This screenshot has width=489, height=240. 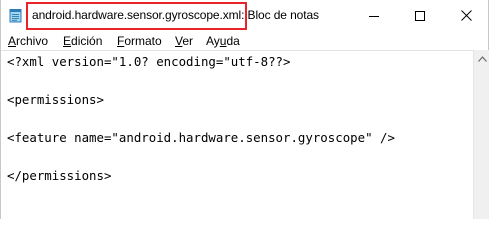 What do you see at coordinates (15, 16) in the screenshot?
I see `notepad-icon` at bounding box center [15, 16].